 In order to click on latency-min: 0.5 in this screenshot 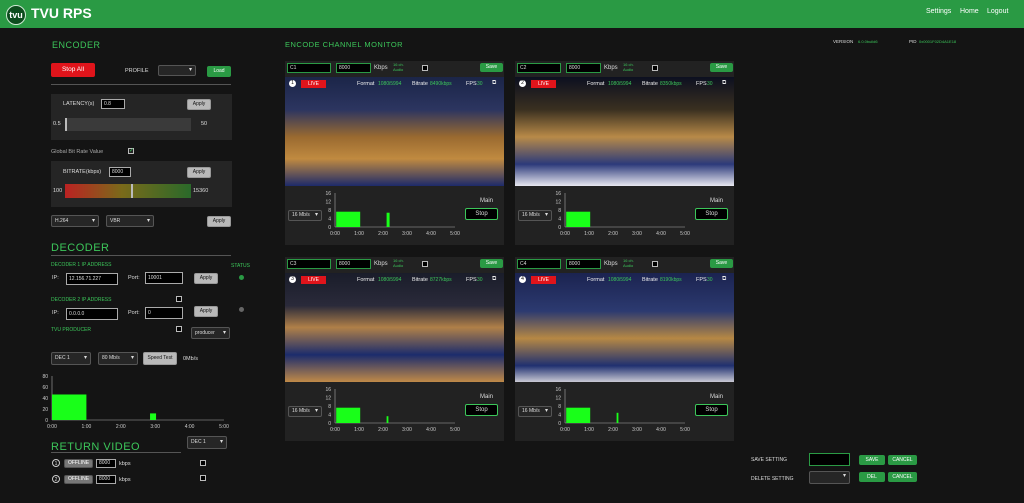, I will do `click(57, 124)`.